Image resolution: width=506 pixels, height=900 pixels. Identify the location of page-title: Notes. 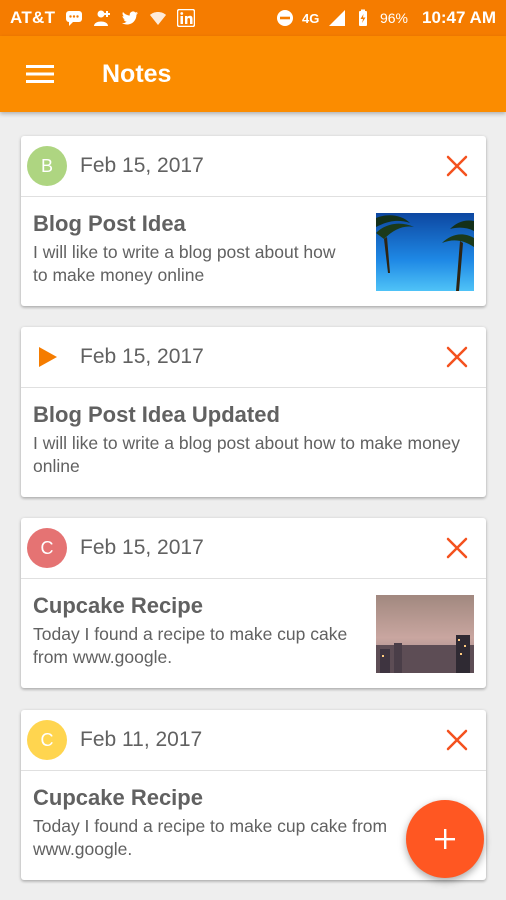
(137, 73).